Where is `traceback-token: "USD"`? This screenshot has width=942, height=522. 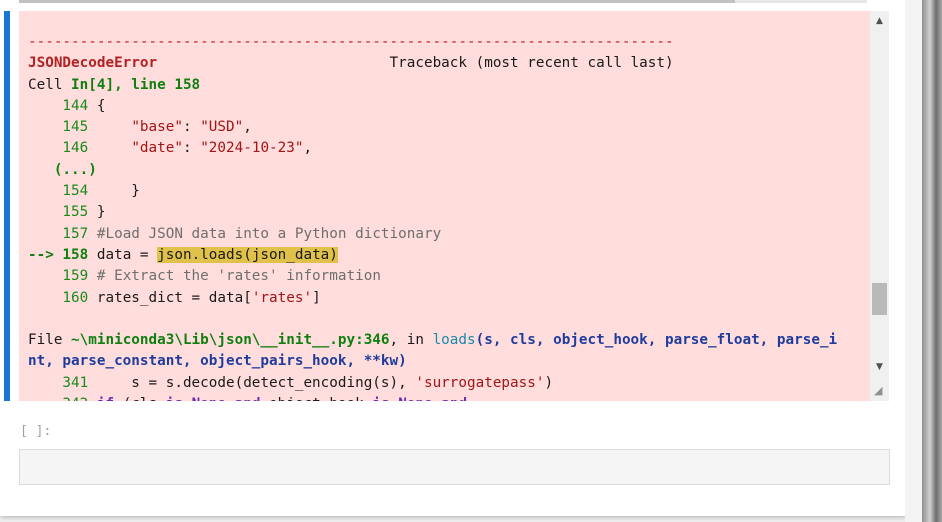
traceback-token: "USD" is located at coordinates (222, 127).